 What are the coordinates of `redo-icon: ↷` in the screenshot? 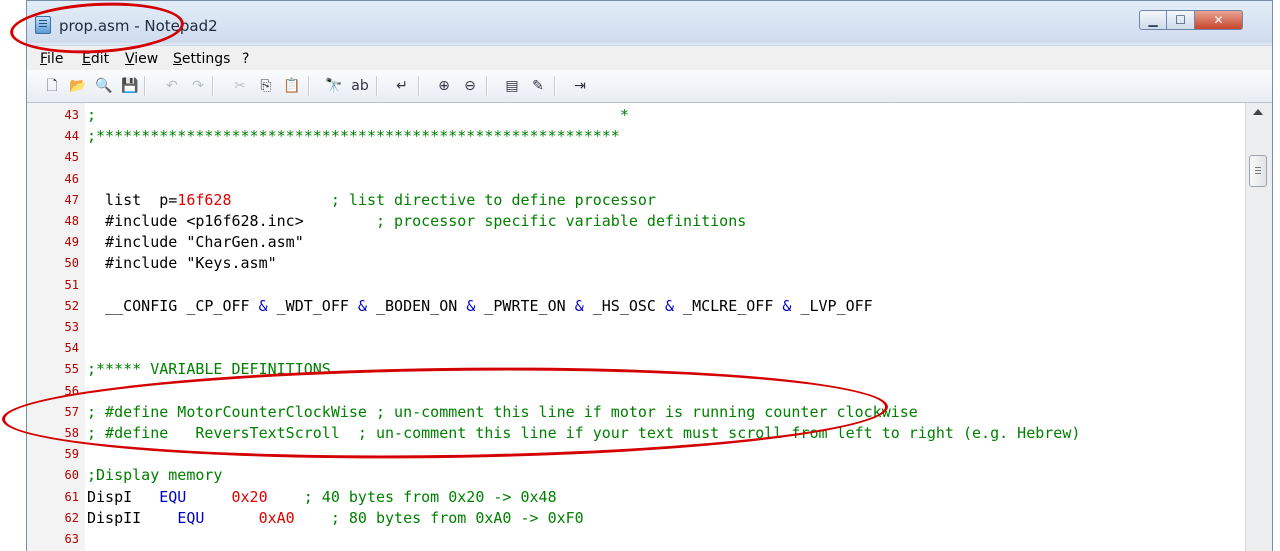 It's located at (198, 86).